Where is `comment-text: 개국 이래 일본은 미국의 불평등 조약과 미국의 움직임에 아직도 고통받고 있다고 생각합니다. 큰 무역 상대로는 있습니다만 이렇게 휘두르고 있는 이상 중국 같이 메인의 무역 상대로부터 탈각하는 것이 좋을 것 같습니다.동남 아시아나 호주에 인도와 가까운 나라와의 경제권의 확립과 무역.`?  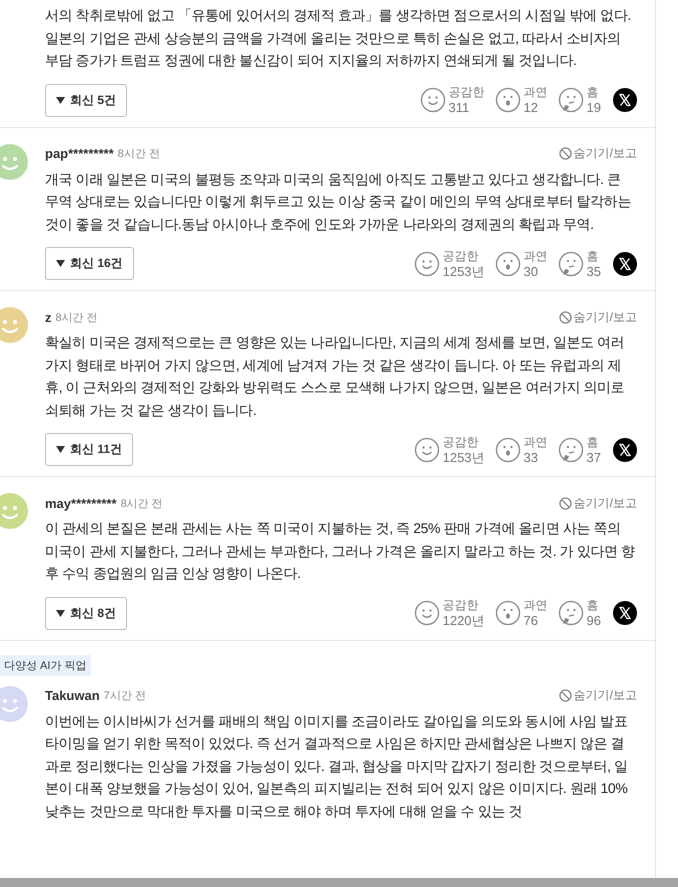
comment-text: 개국 이래 일본은 미국의 불평등 조약과 미국의 움직임에 아직도 고통받고 있다고 생각합니다. 큰 무역 상대로는 있습니다만 이렇게 휘두르고 있는 이상 중국 같이 메인의 무역 상대로부터 탈각하는 것이 좋을 것 같습니다.동남 아시아나 호주에 인도와 가까운 나라와의 경제권의 확립과 무역. is located at coordinates (338, 202).